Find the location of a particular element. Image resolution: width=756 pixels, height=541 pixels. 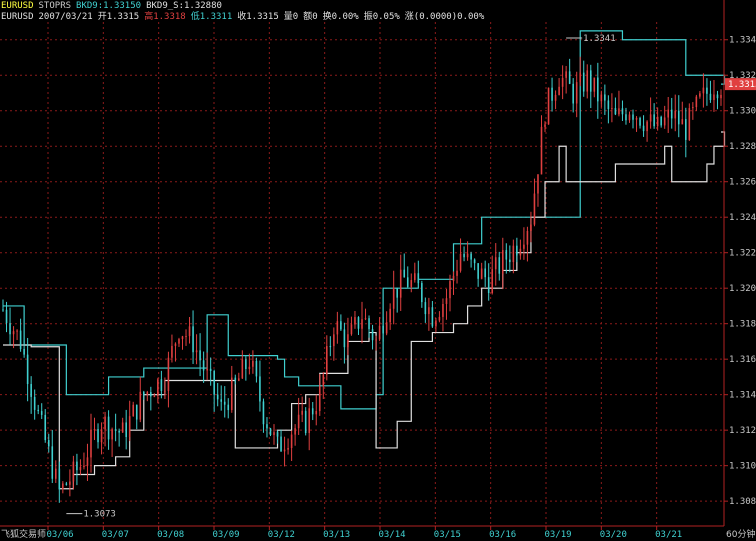

x-tick-label-10: 03/20 is located at coordinates (613, 535).